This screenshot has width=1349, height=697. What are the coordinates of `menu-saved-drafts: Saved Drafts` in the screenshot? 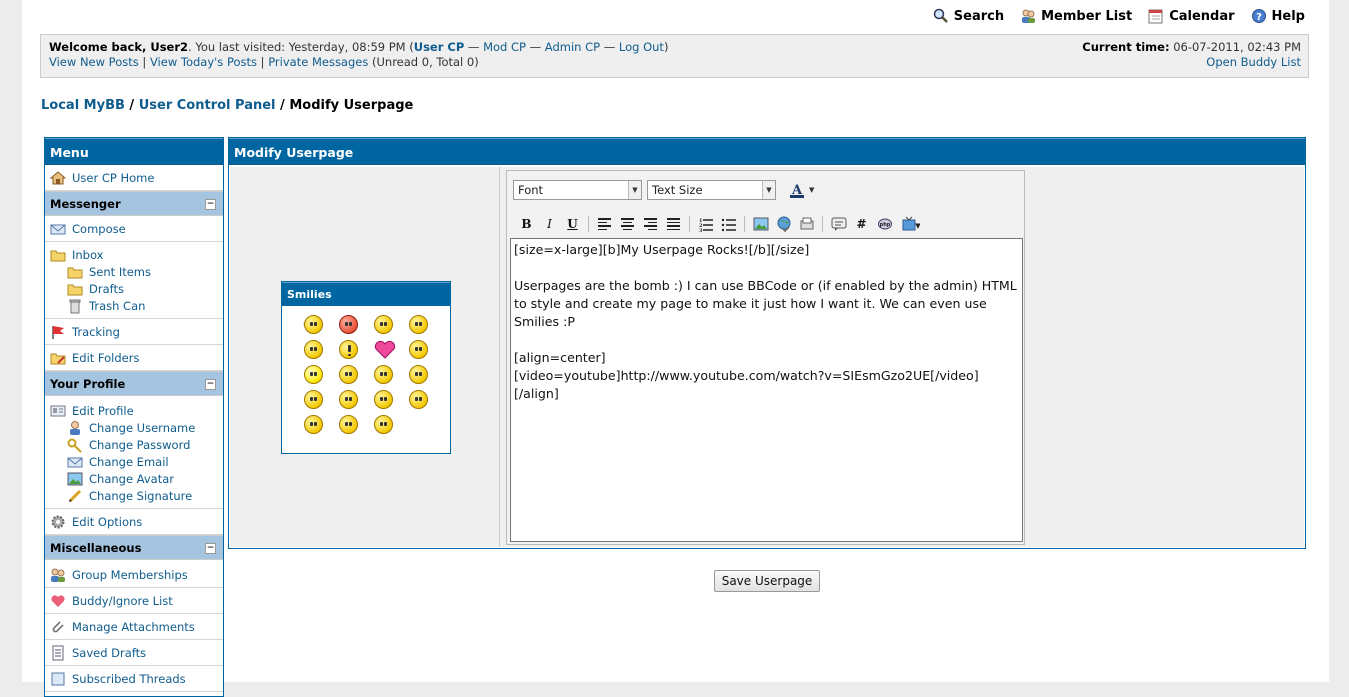 It's located at (134, 652).